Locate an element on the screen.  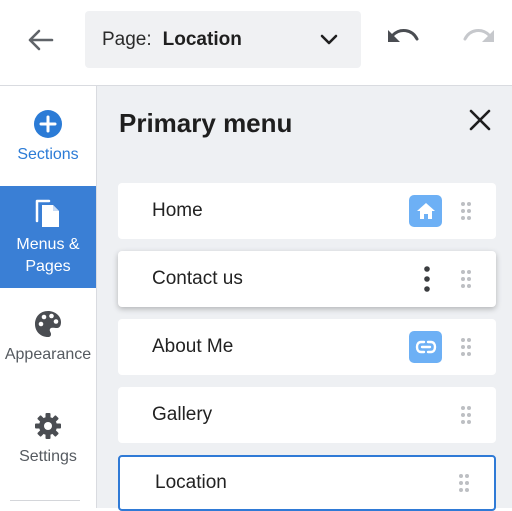
menu-item-label: About Me is located at coordinates (193, 346).